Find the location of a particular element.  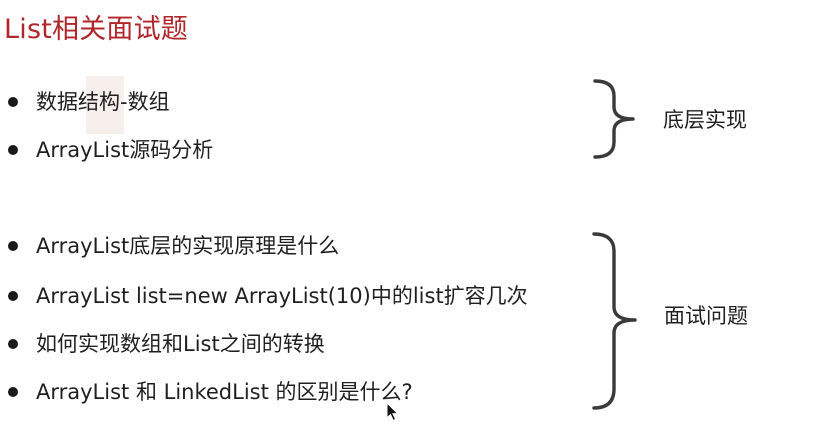

list-item-text: 数据结构-数组 is located at coordinates (103, 102).